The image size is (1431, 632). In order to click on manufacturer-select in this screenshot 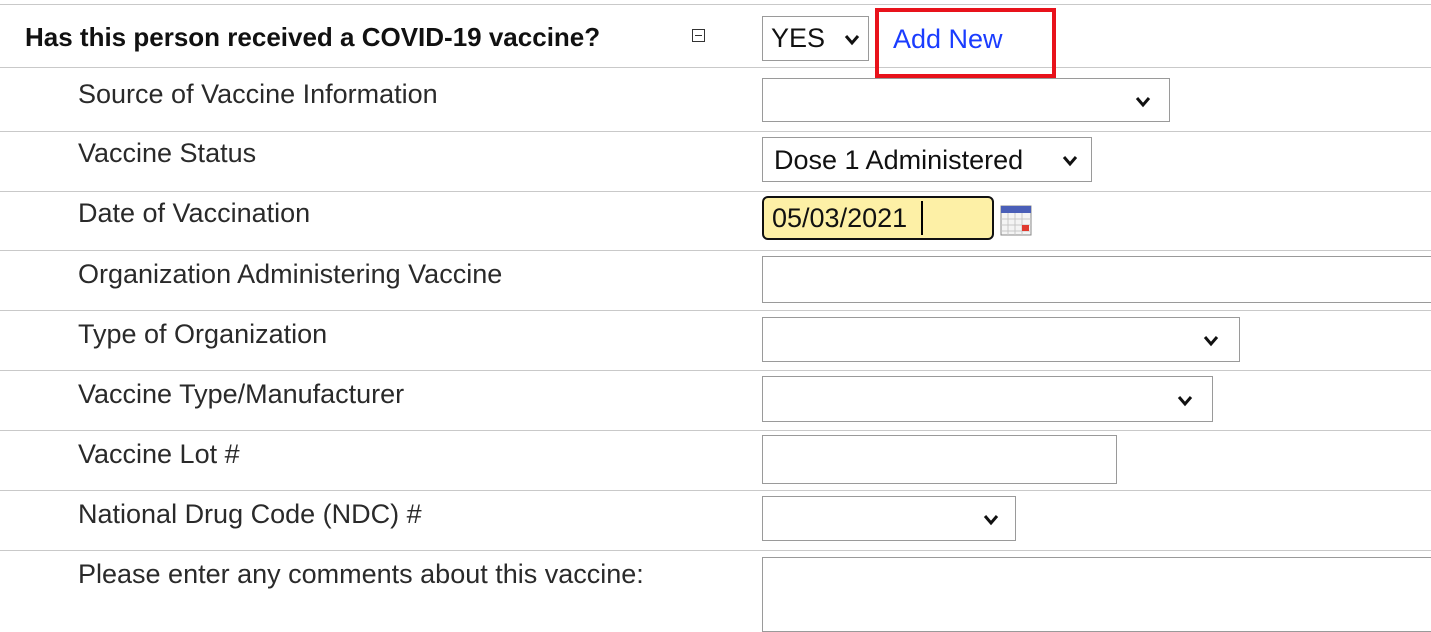, I will do `click(987, 399)`.